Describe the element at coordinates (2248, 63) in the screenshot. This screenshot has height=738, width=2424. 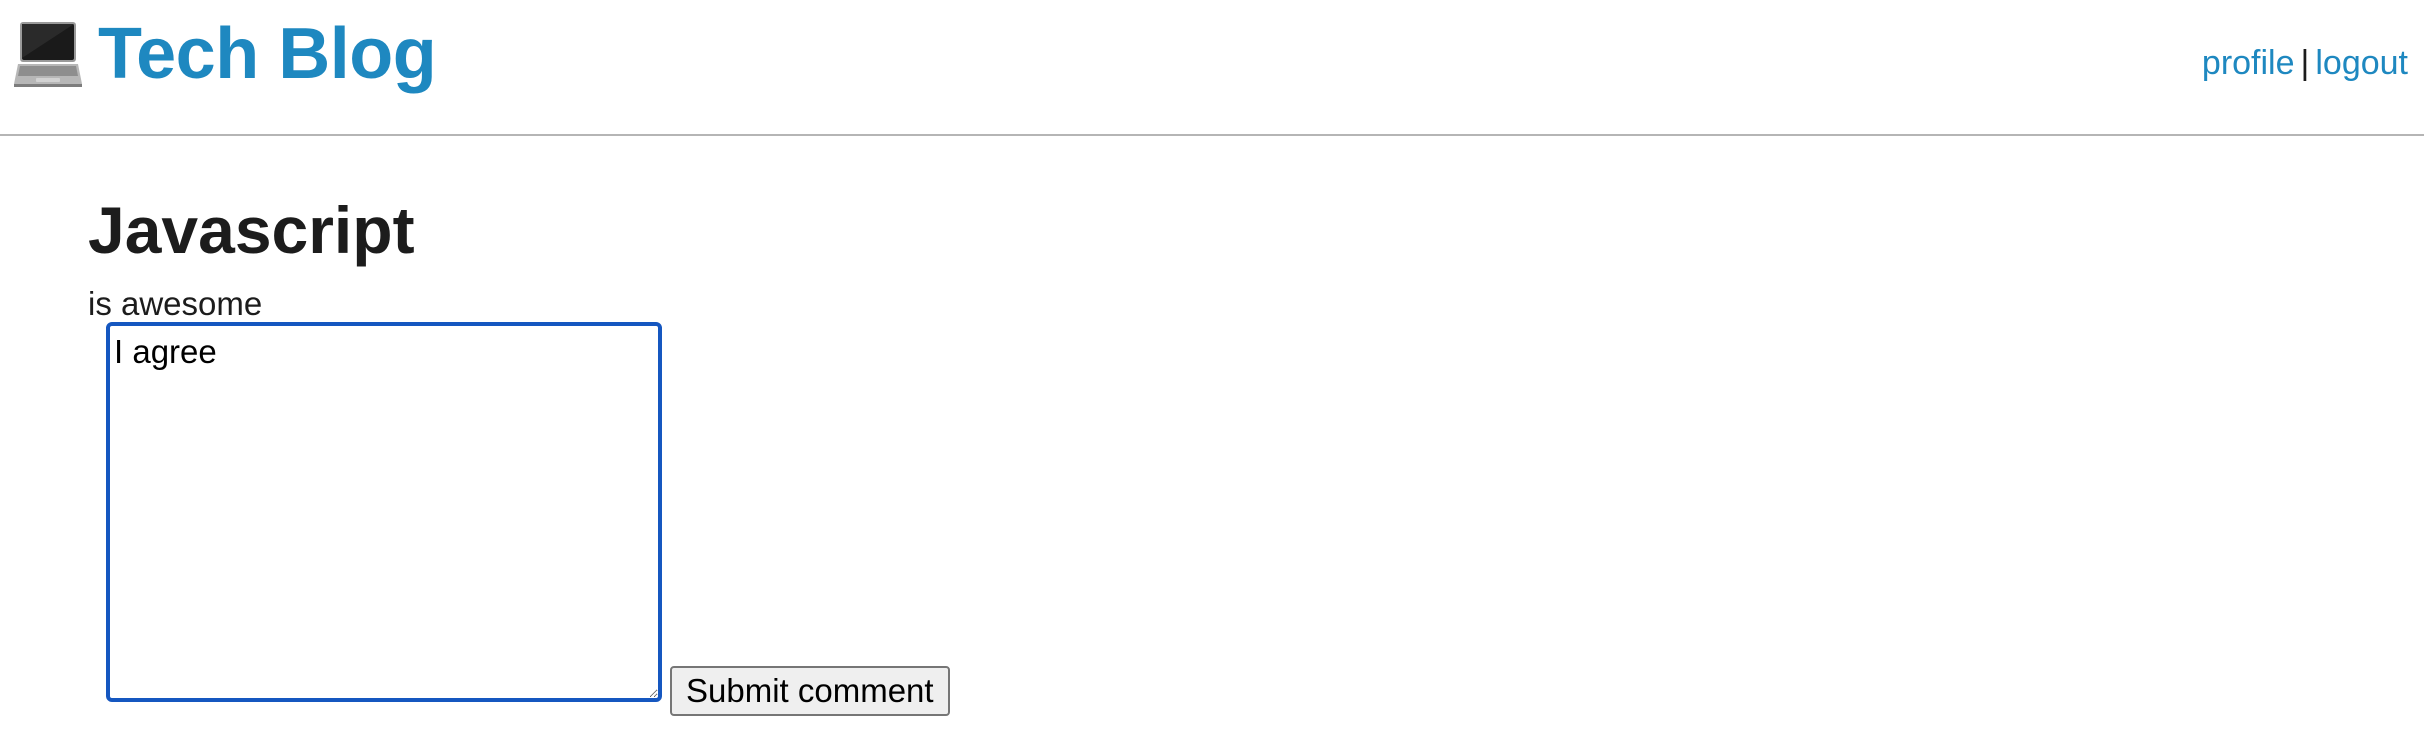
I see `profile-link: profile` at that location.